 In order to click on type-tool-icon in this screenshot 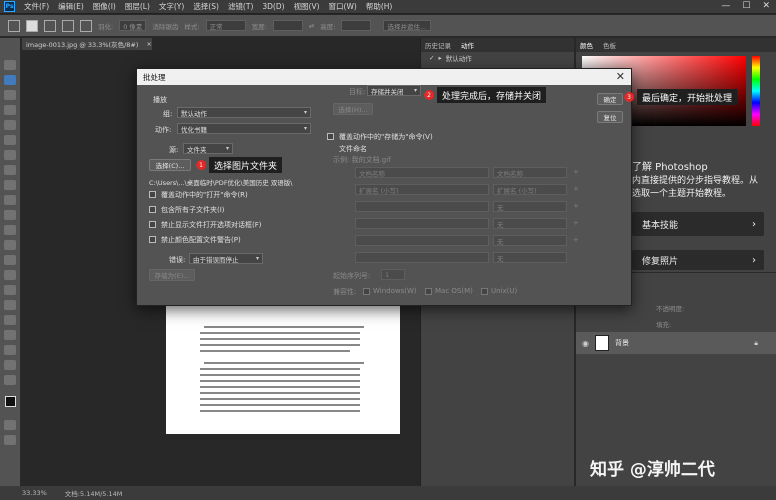, I will do `click(10, 305)`.